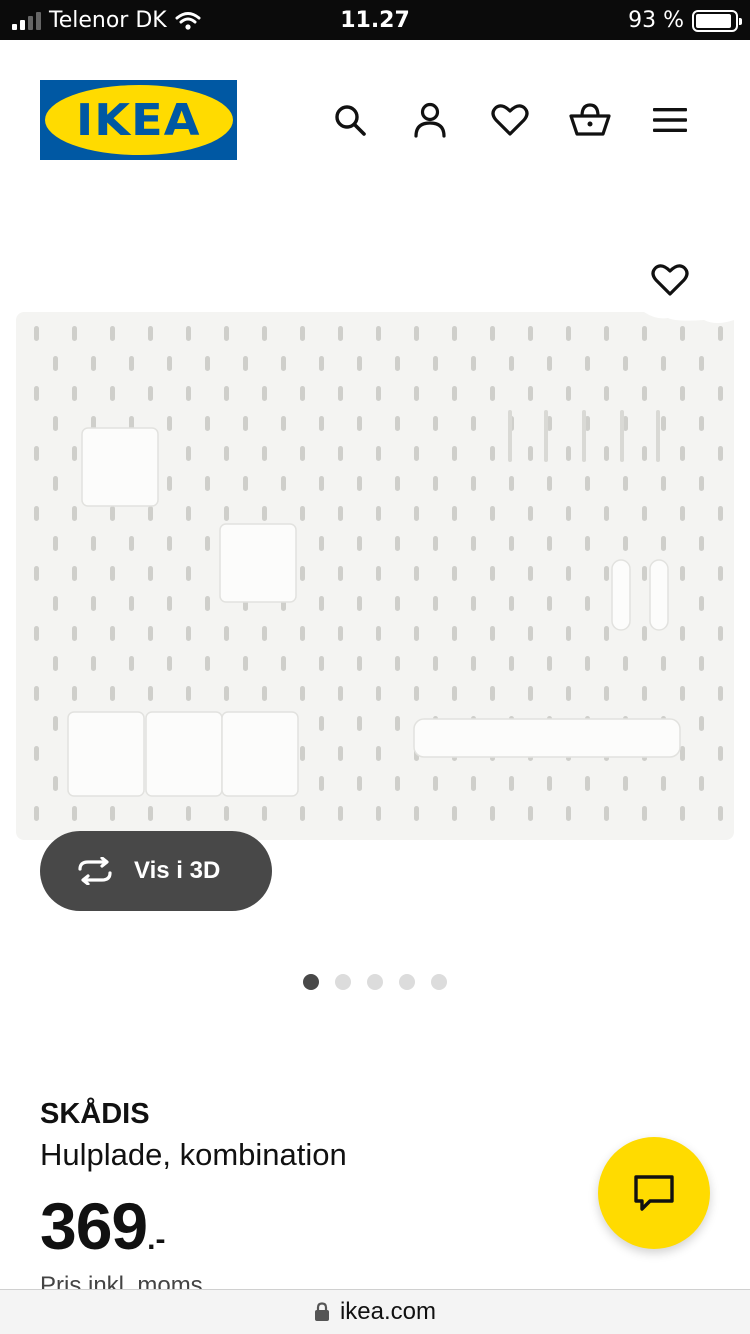 This screenshot has width=750, height=1334. I want to click on chat-icon, so click(654, 1193).